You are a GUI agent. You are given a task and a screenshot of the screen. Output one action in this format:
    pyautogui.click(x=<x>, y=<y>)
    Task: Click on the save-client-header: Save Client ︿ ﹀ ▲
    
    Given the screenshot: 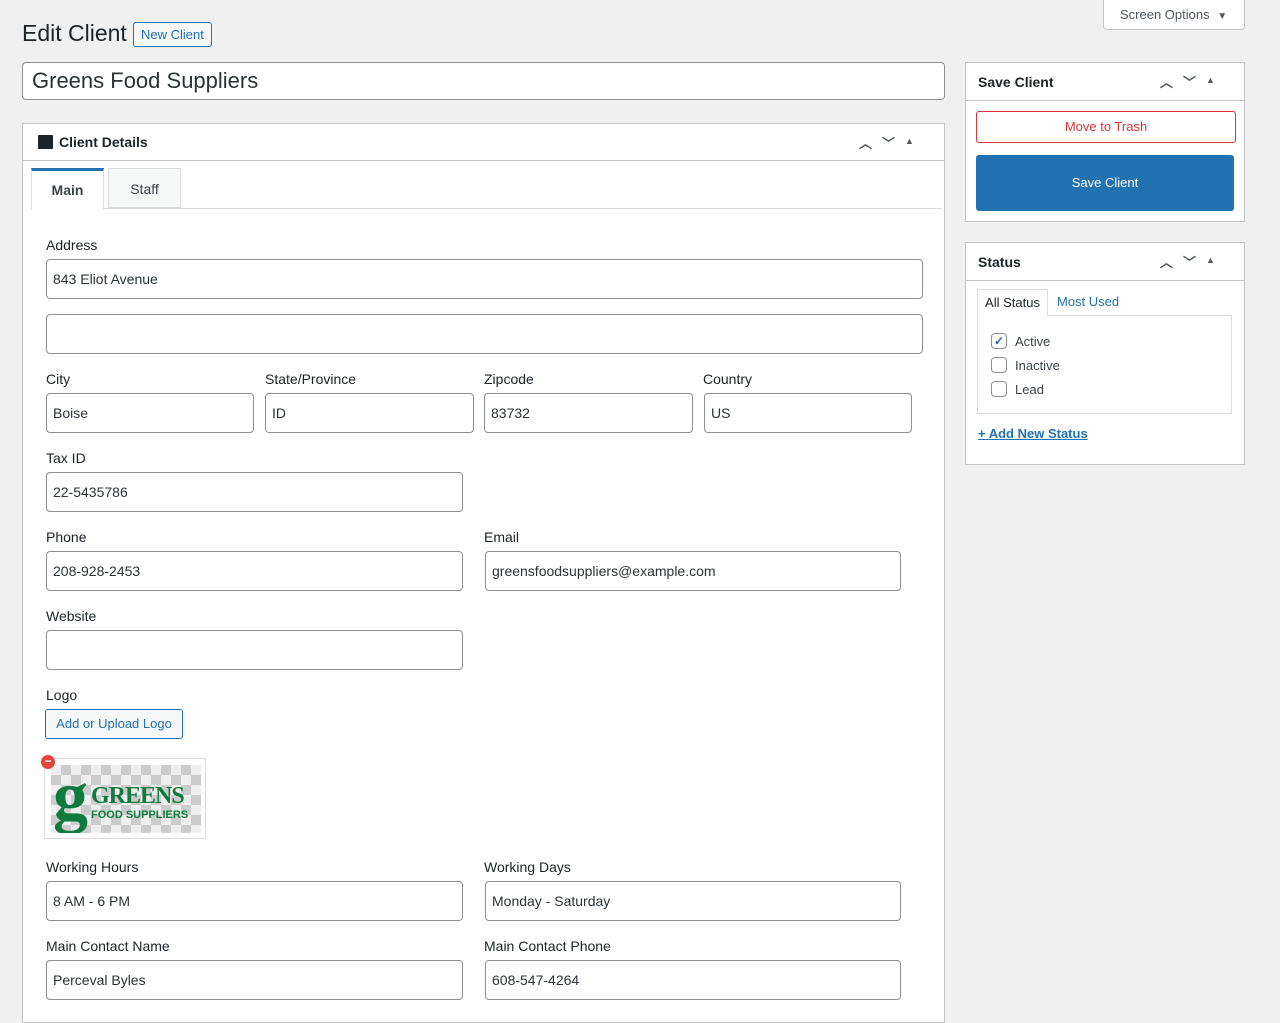 What is the action you would take?
    pyautogui.click(x=1105, y=82)
    